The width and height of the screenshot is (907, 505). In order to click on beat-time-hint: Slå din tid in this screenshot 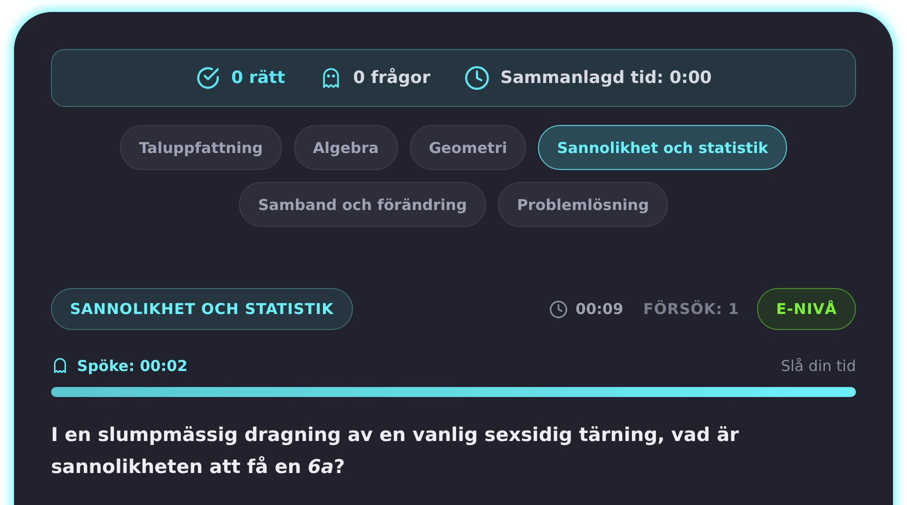, I will do `click(818, 365)`.